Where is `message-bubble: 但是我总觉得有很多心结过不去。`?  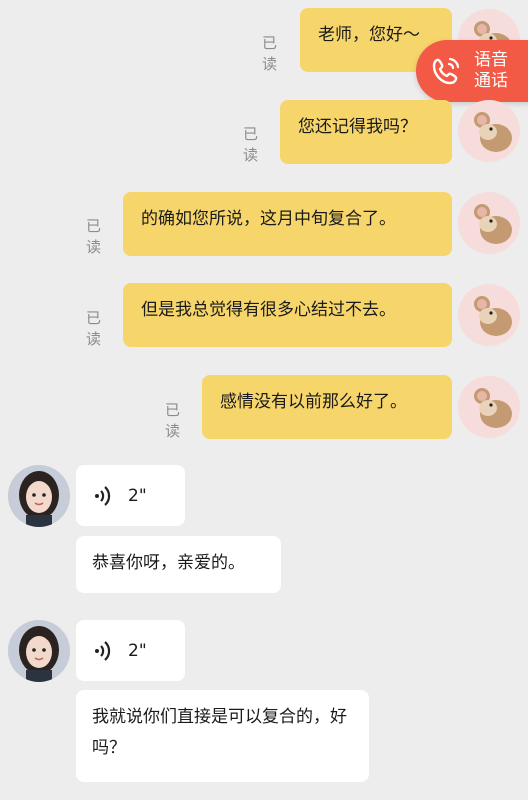
message-bubble: 但是我总觉得有很多心结过不去。 is located at coordinates (287, 315).